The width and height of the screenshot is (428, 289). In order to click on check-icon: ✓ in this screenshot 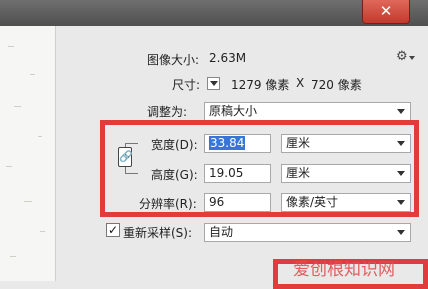, I will do `click(113, 230)`.